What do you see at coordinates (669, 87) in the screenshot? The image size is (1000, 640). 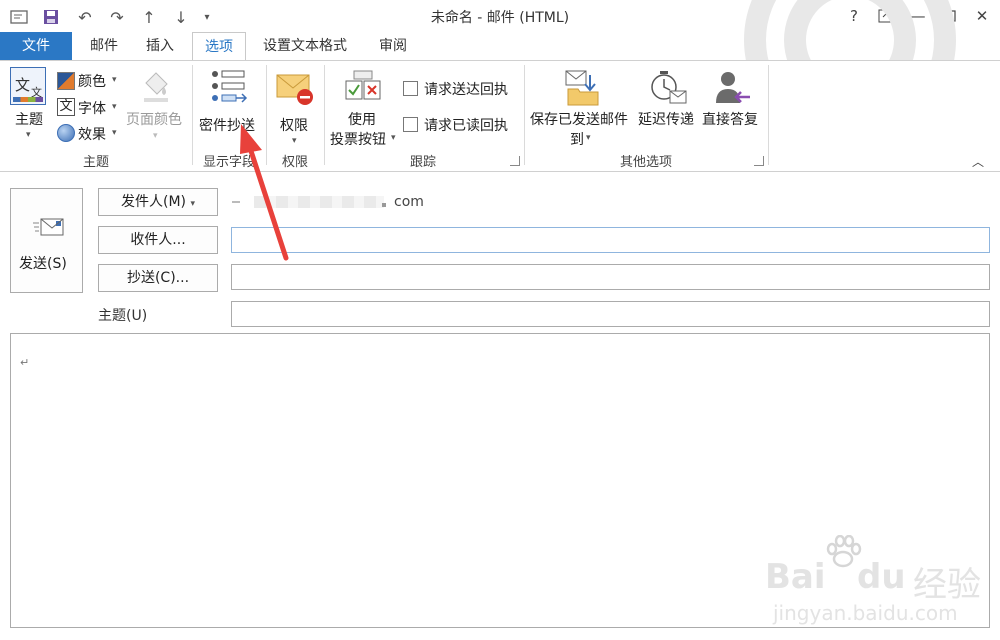 I see `delay-clock-icon` at bounding box center [669, 87].